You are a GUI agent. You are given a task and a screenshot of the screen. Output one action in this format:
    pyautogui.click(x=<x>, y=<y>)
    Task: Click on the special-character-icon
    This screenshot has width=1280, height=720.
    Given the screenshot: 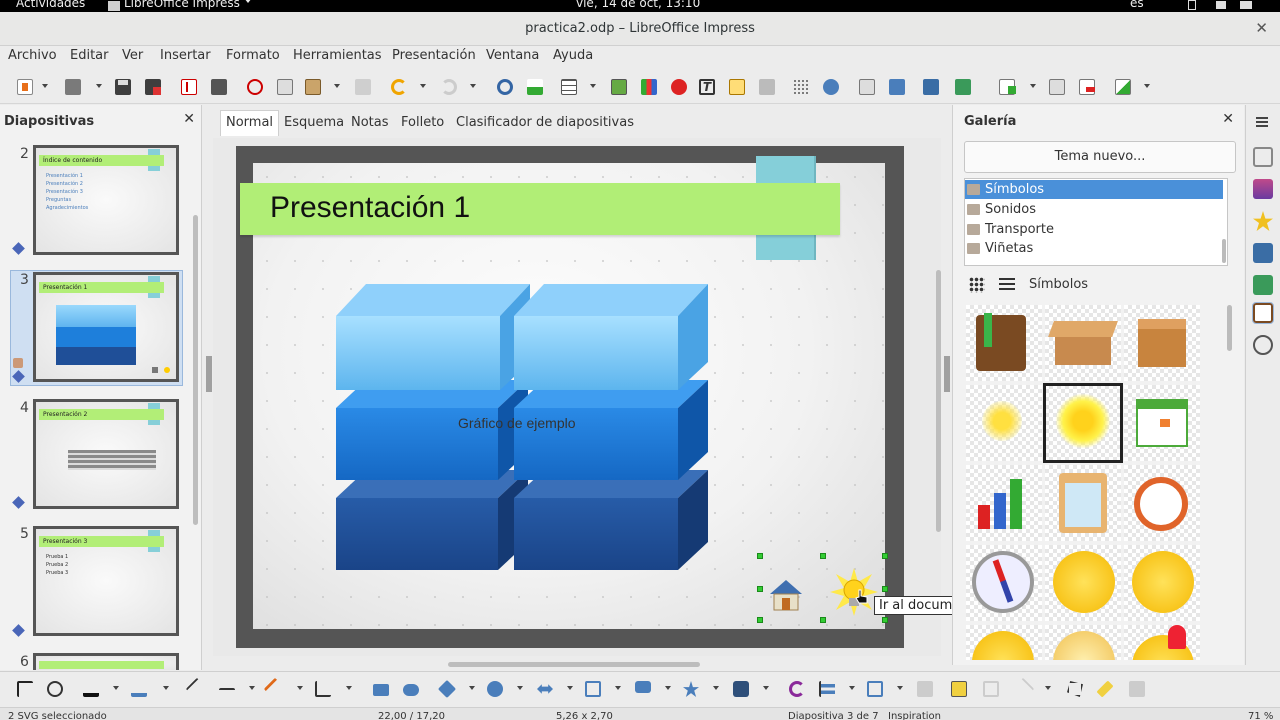 What is the action you would take?
    pyautogui.click(x=767, y=87)
    